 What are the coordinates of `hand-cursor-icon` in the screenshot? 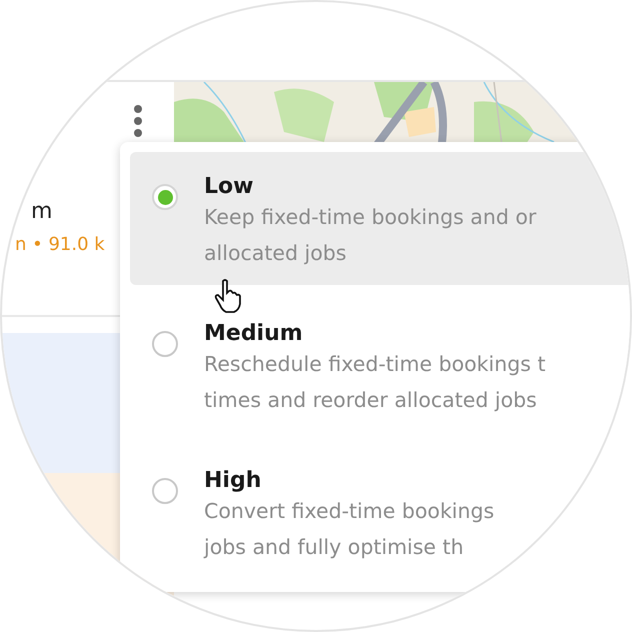 It's located at (229, 296).